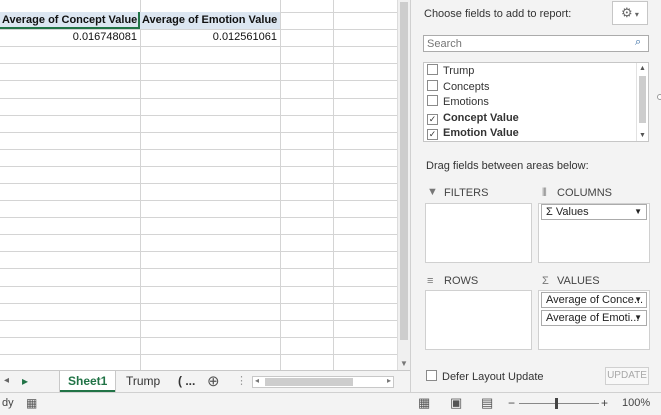  Describe the element at coordinates (466, 102) in the screenshot. I see `field-label: Emotions` at that location.